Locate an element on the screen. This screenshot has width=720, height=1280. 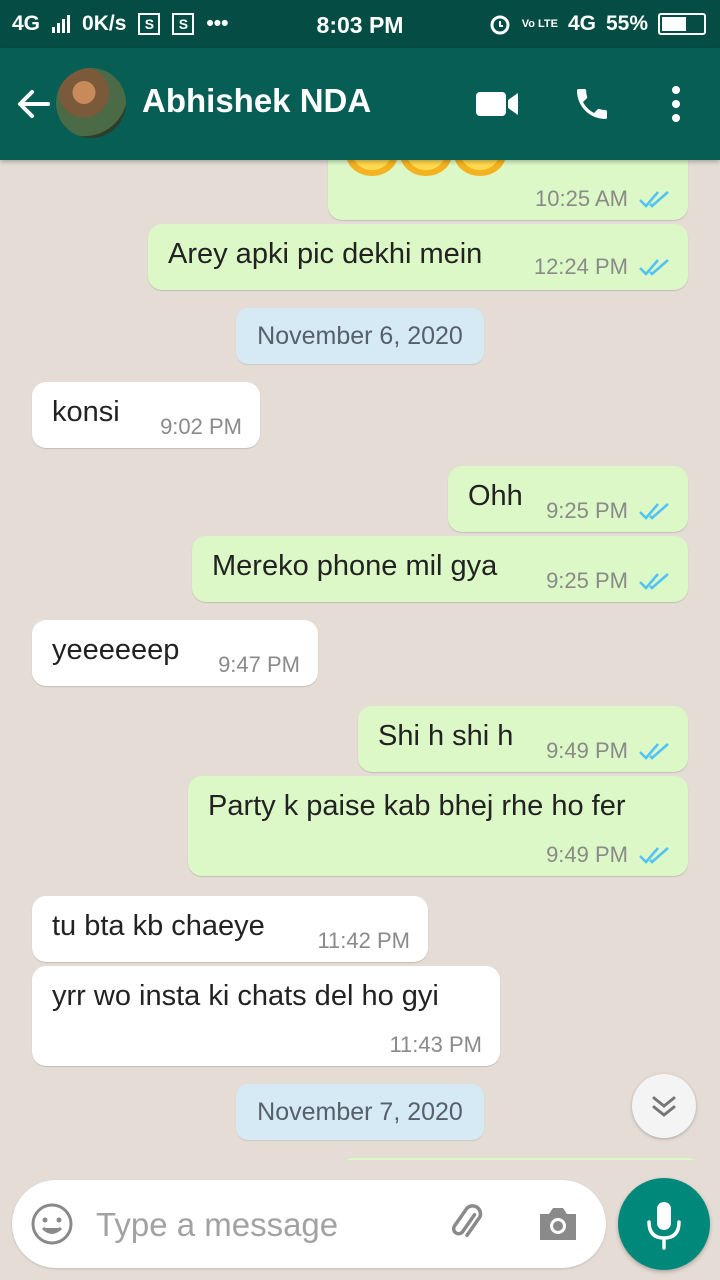
laughing-emoji-icon is located at coordinates (426, 168).